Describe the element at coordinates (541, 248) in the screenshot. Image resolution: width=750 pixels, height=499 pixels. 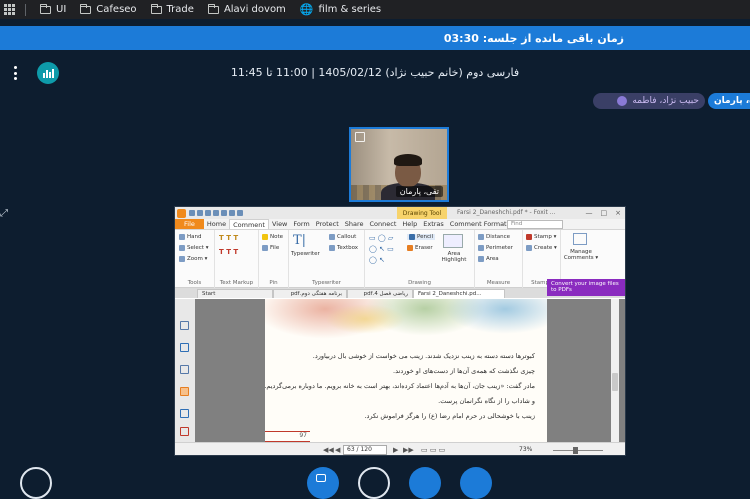
I see `create-stamp-tool: Create ▾` at that location.